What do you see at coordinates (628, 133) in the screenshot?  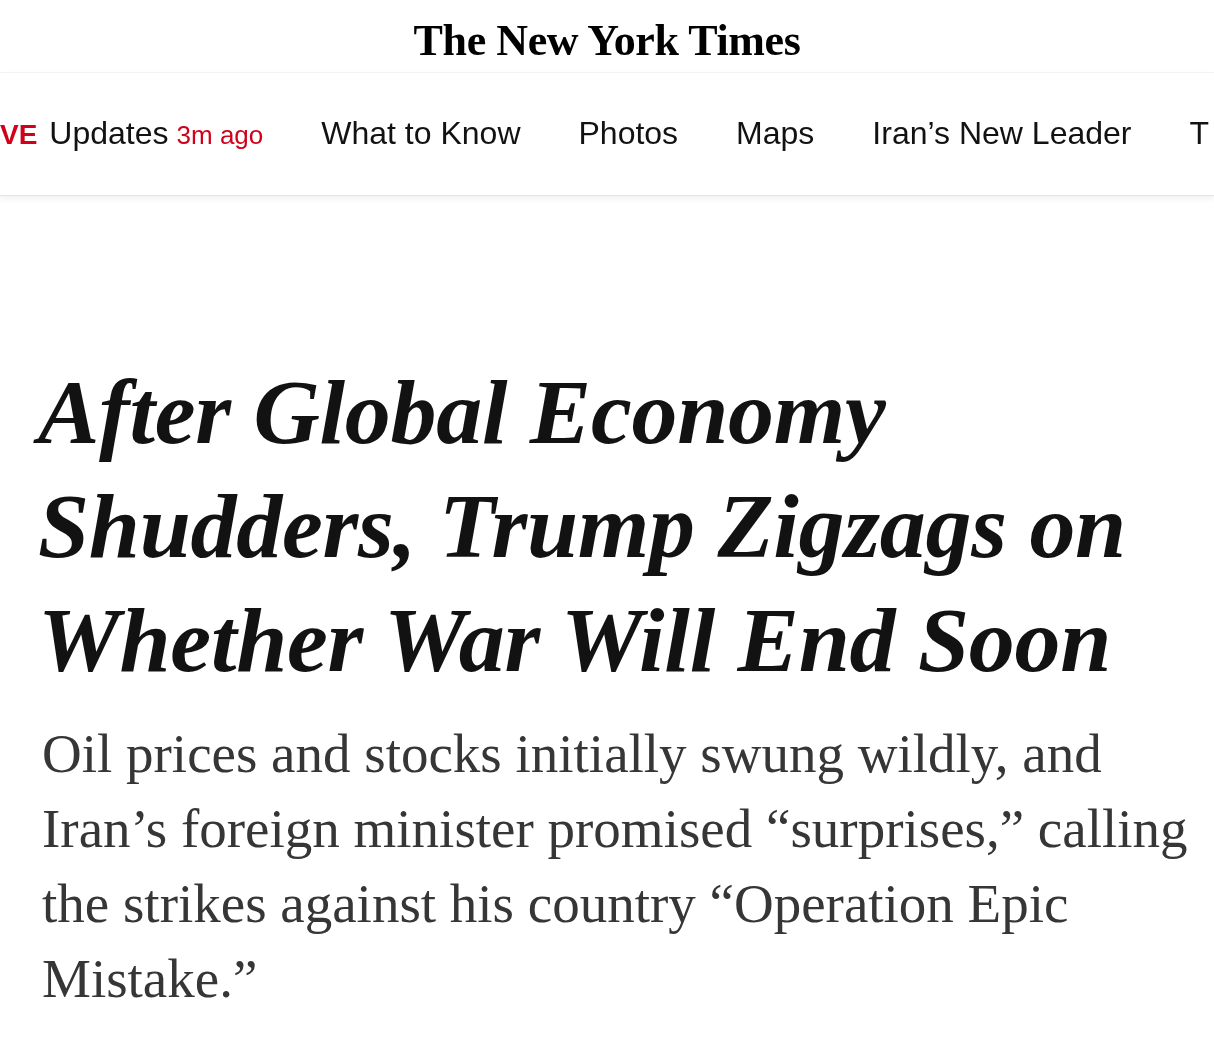 I see `nav-link: Photos` at bounding box center [628, 133].